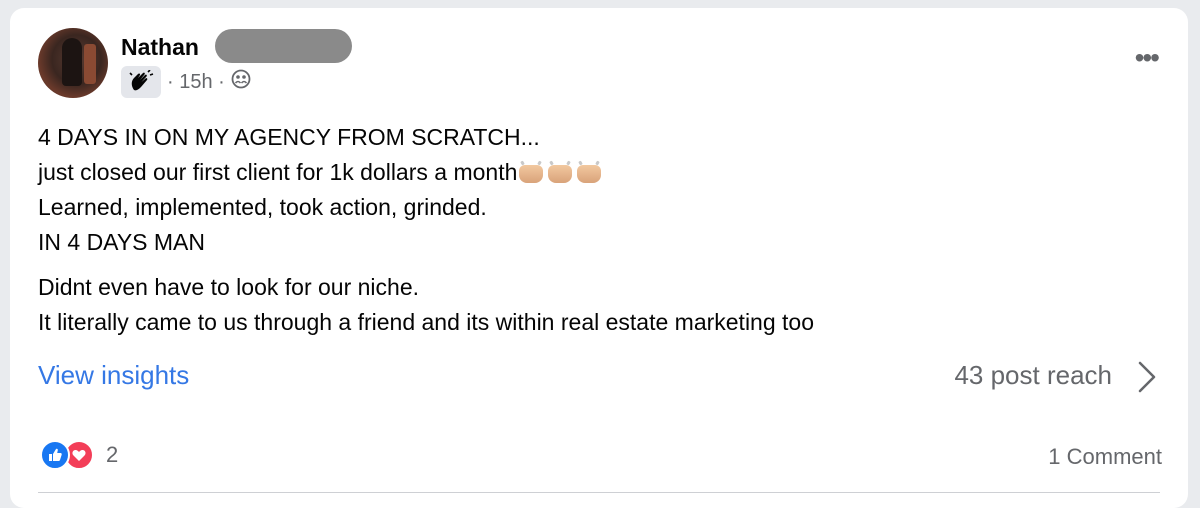 The image size is (1200, 508). I want to click on post-meta: · 15h ·, so click(186, 82).